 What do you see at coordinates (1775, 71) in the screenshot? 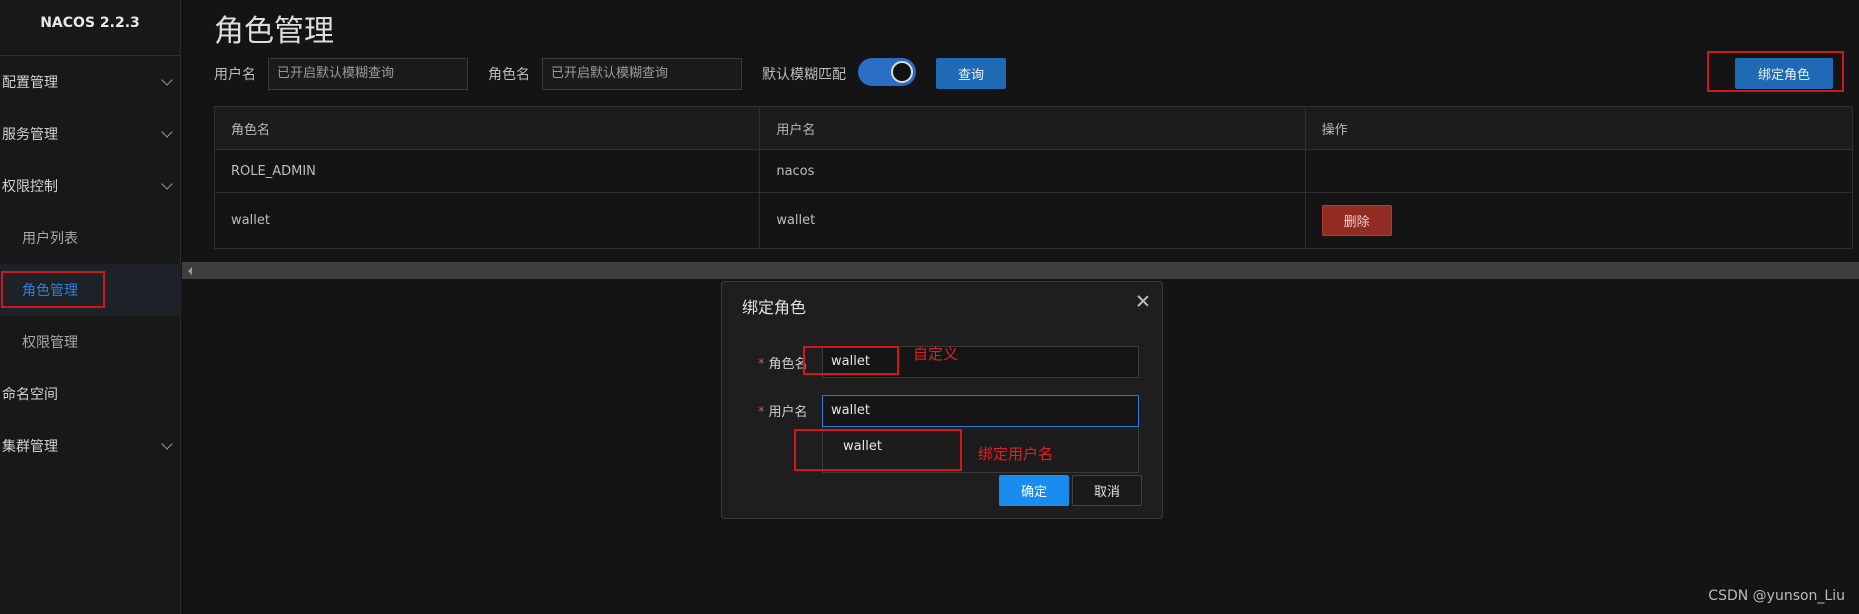
I see `annotation-box-bind-role` at bounding box center [1775, 71].